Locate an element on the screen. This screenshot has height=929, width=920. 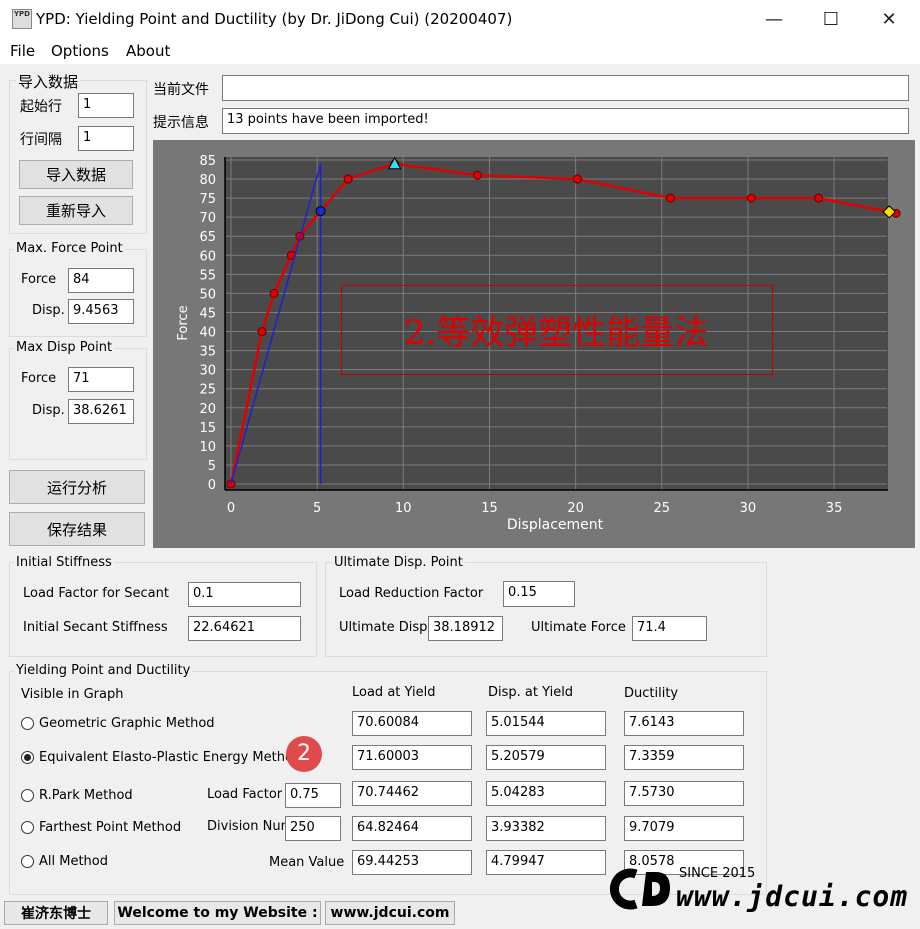
ultimate-force-field: 71.4 is located at coordinates (669, 628).